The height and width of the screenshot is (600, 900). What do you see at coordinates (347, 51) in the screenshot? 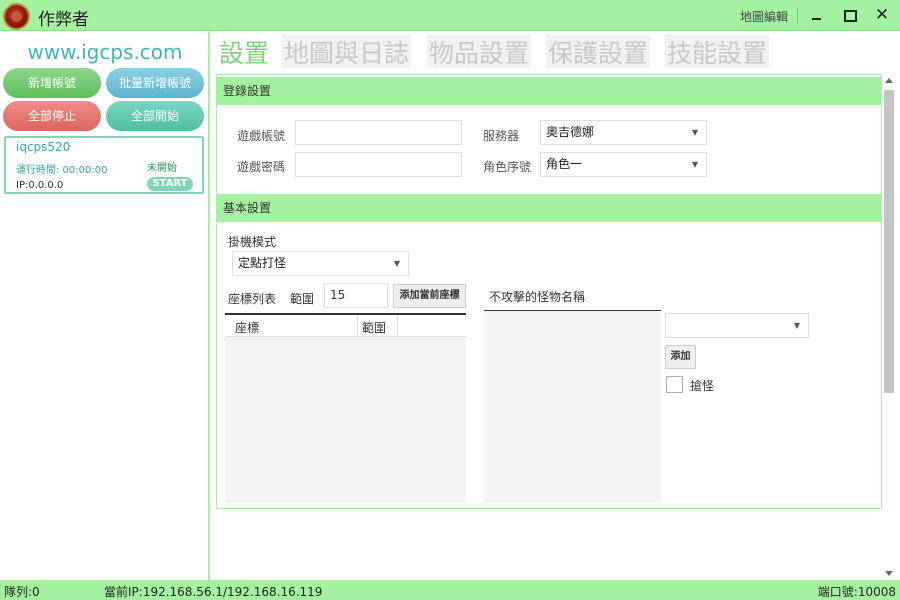
I see `tab-map-and-log: 地圖與日誌` at bounding box center [347, 51].